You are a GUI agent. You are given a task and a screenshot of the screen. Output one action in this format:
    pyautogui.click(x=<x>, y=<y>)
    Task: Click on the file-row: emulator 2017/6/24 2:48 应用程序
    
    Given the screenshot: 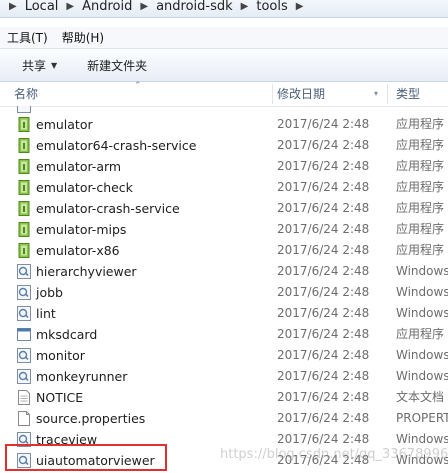 What is the action you would take?
    pyautogui.click(x=224, y=124)
    